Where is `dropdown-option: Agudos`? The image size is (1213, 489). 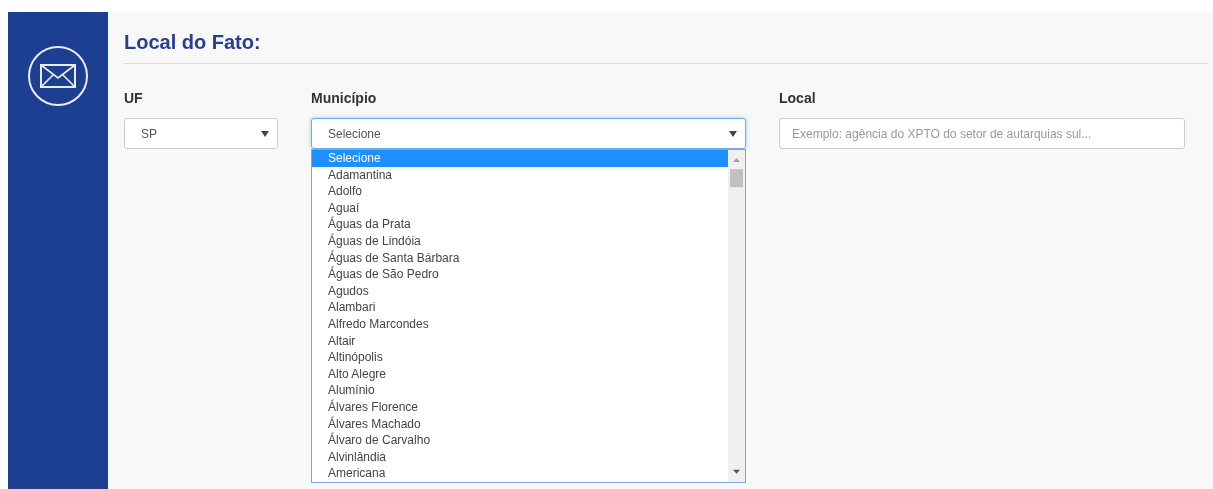 dropdown-option: Agudos is located at coordinates (520, 291).